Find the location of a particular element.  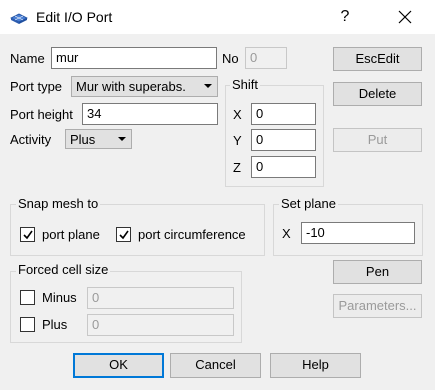

port-type-select: Mur with superabs. is located at coordinates (144, 86).